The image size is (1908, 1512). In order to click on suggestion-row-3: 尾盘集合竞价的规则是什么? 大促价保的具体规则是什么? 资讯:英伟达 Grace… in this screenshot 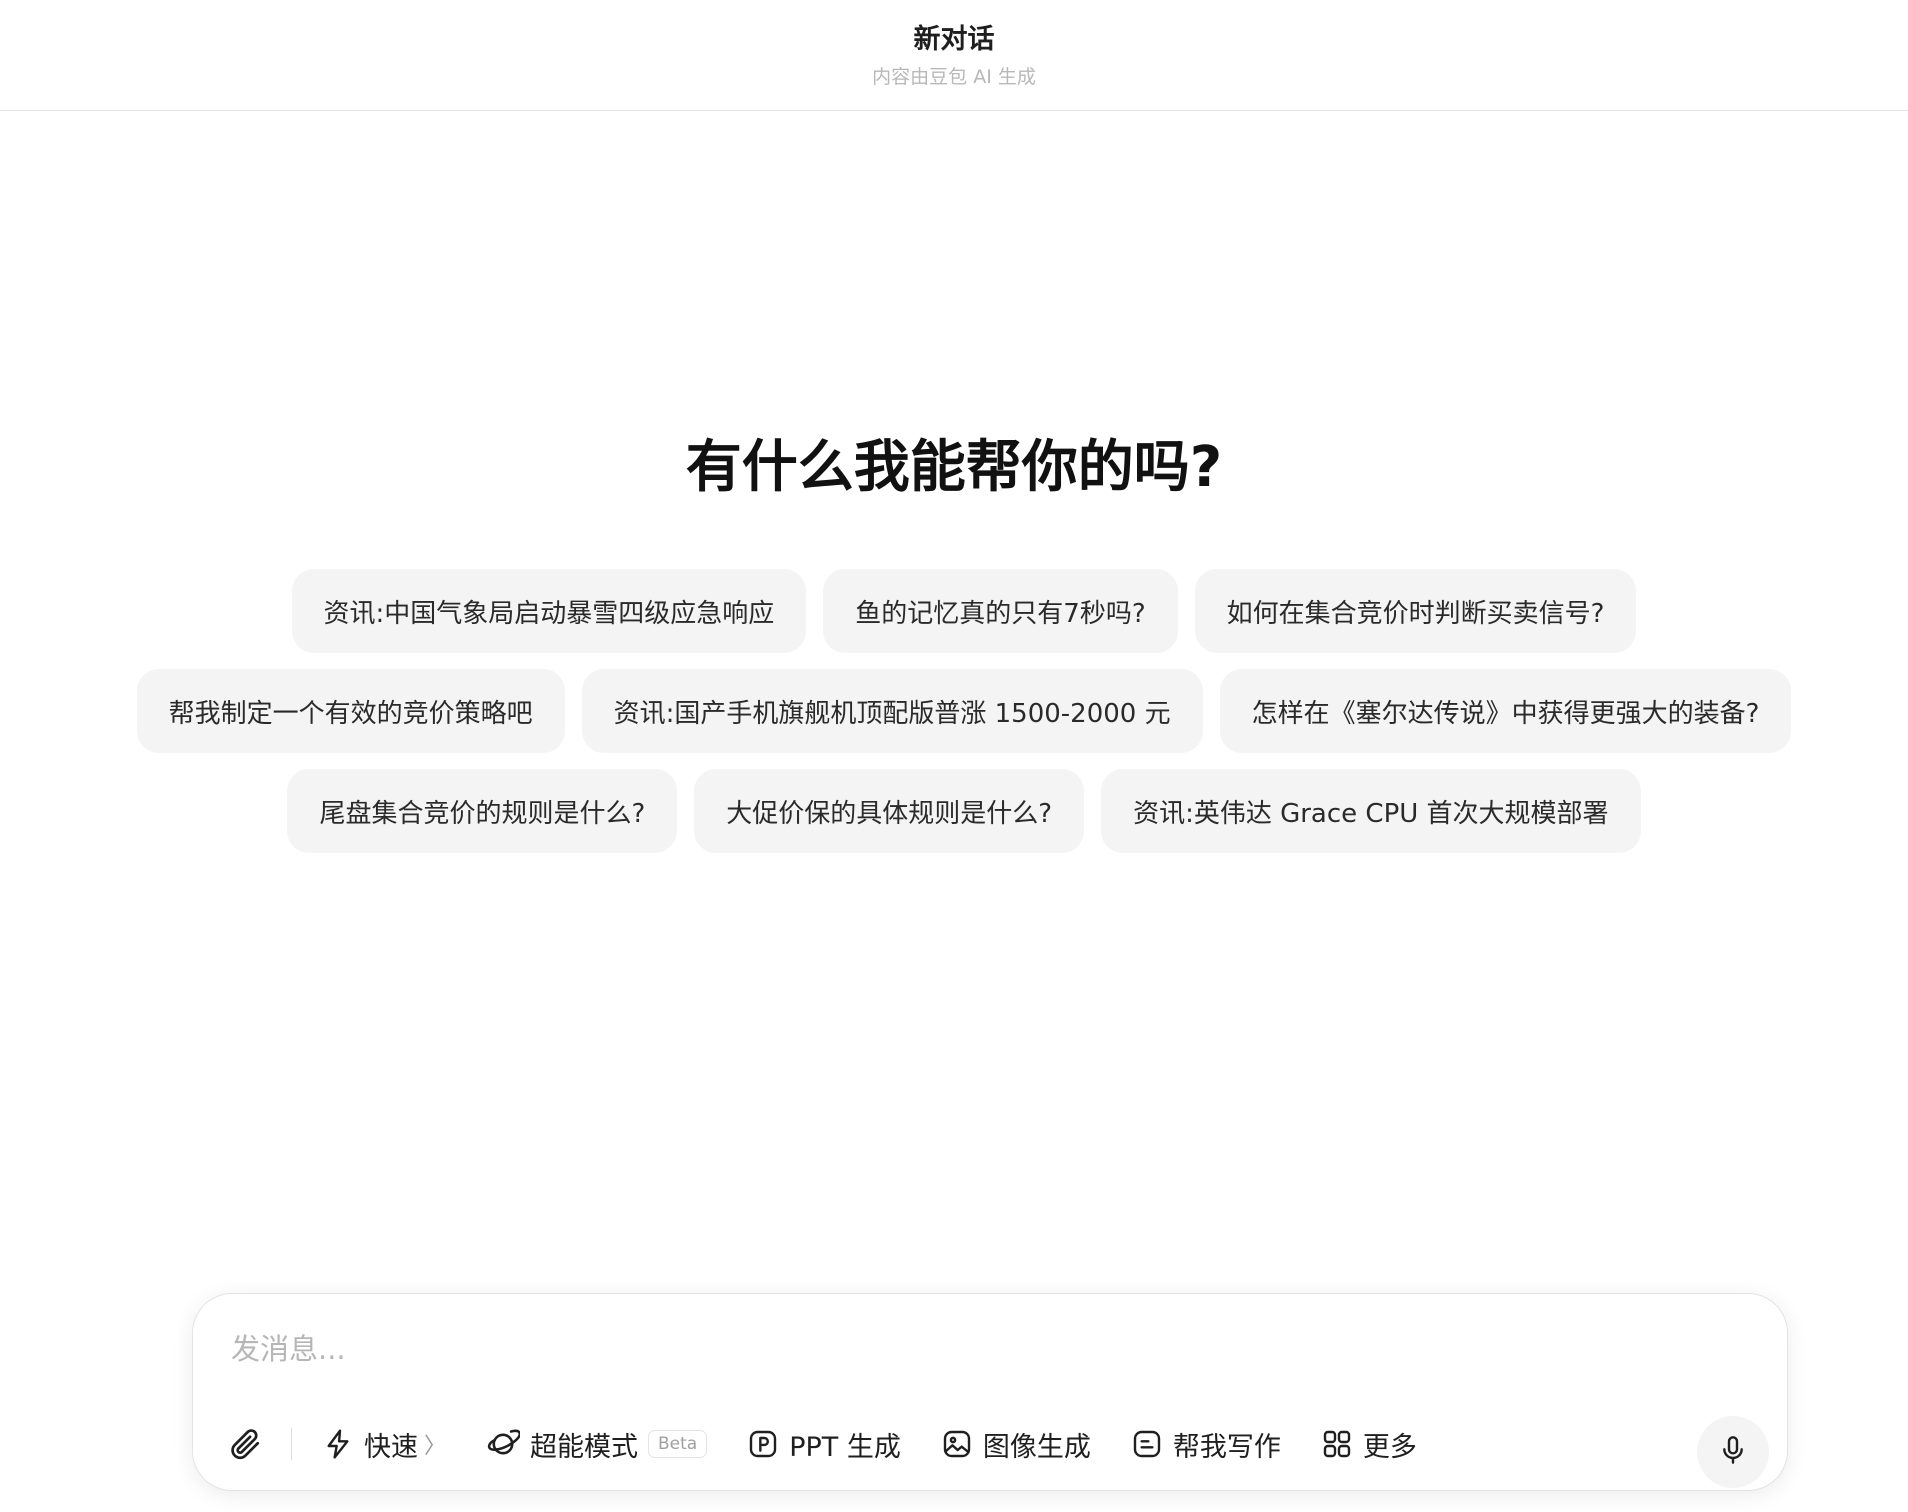, I will do `click(959, 811)`.